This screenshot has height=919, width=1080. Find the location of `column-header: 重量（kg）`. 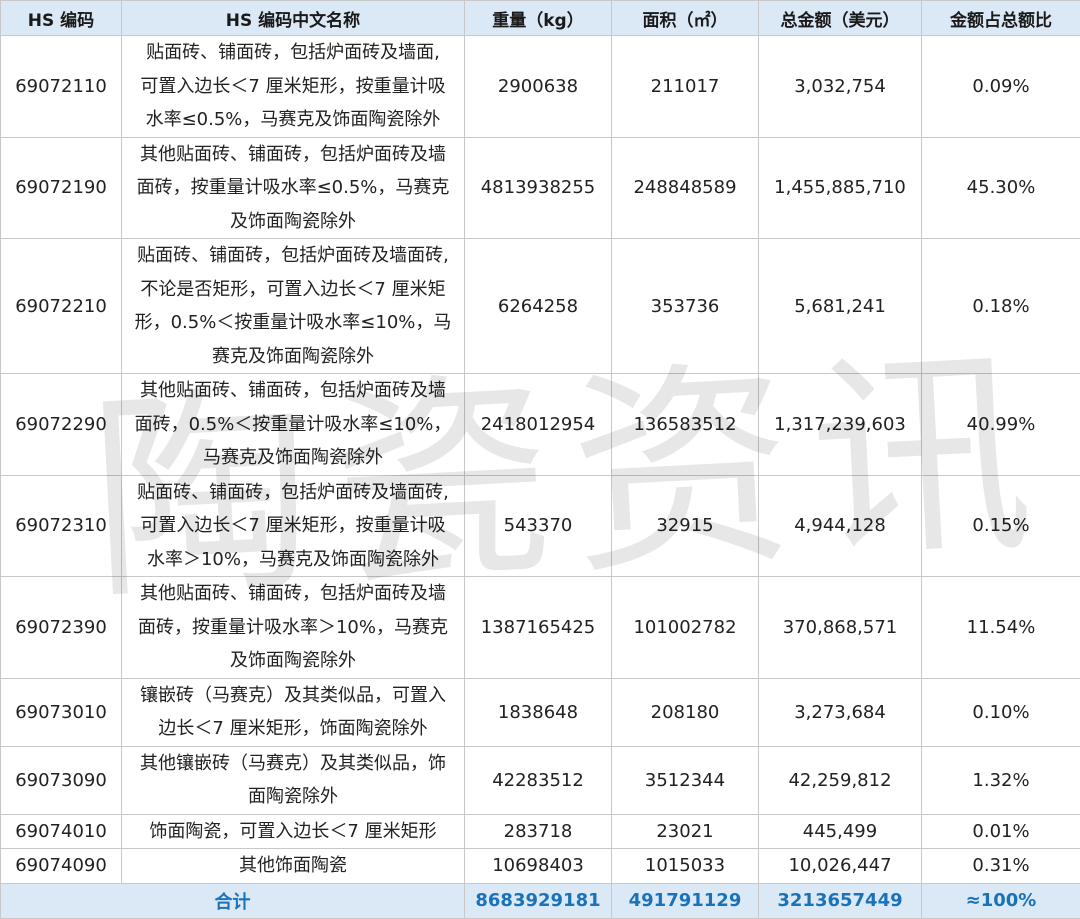

column-header: 重量（kg） is located at coordinates (538, 18).